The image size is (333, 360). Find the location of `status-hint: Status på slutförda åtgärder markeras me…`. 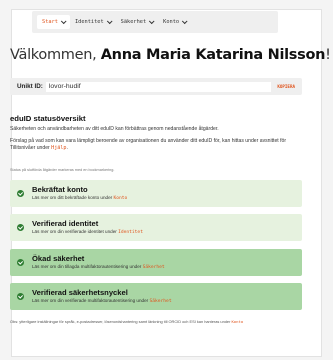

status-hint: Status på slutförda åtgärder markeras me… is located at coordinates (62, 170).